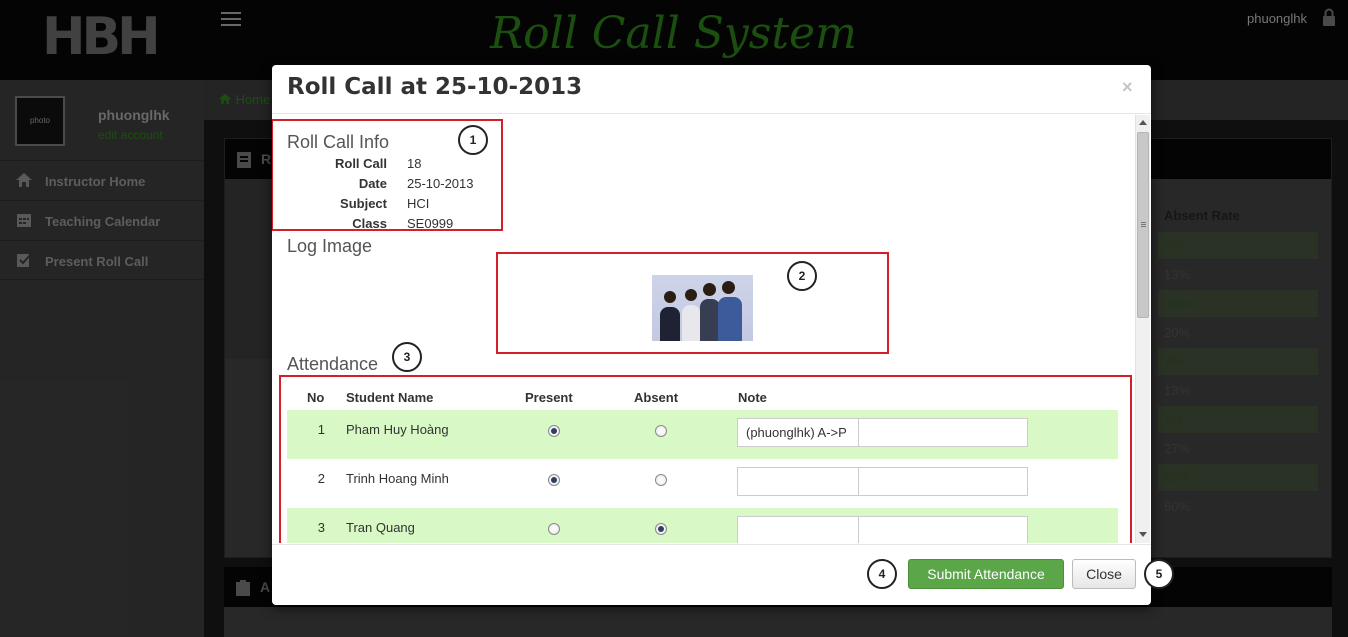 This screenshot has width=1348, height=637. I want to click on callout-number: 3, so click(407, 357).